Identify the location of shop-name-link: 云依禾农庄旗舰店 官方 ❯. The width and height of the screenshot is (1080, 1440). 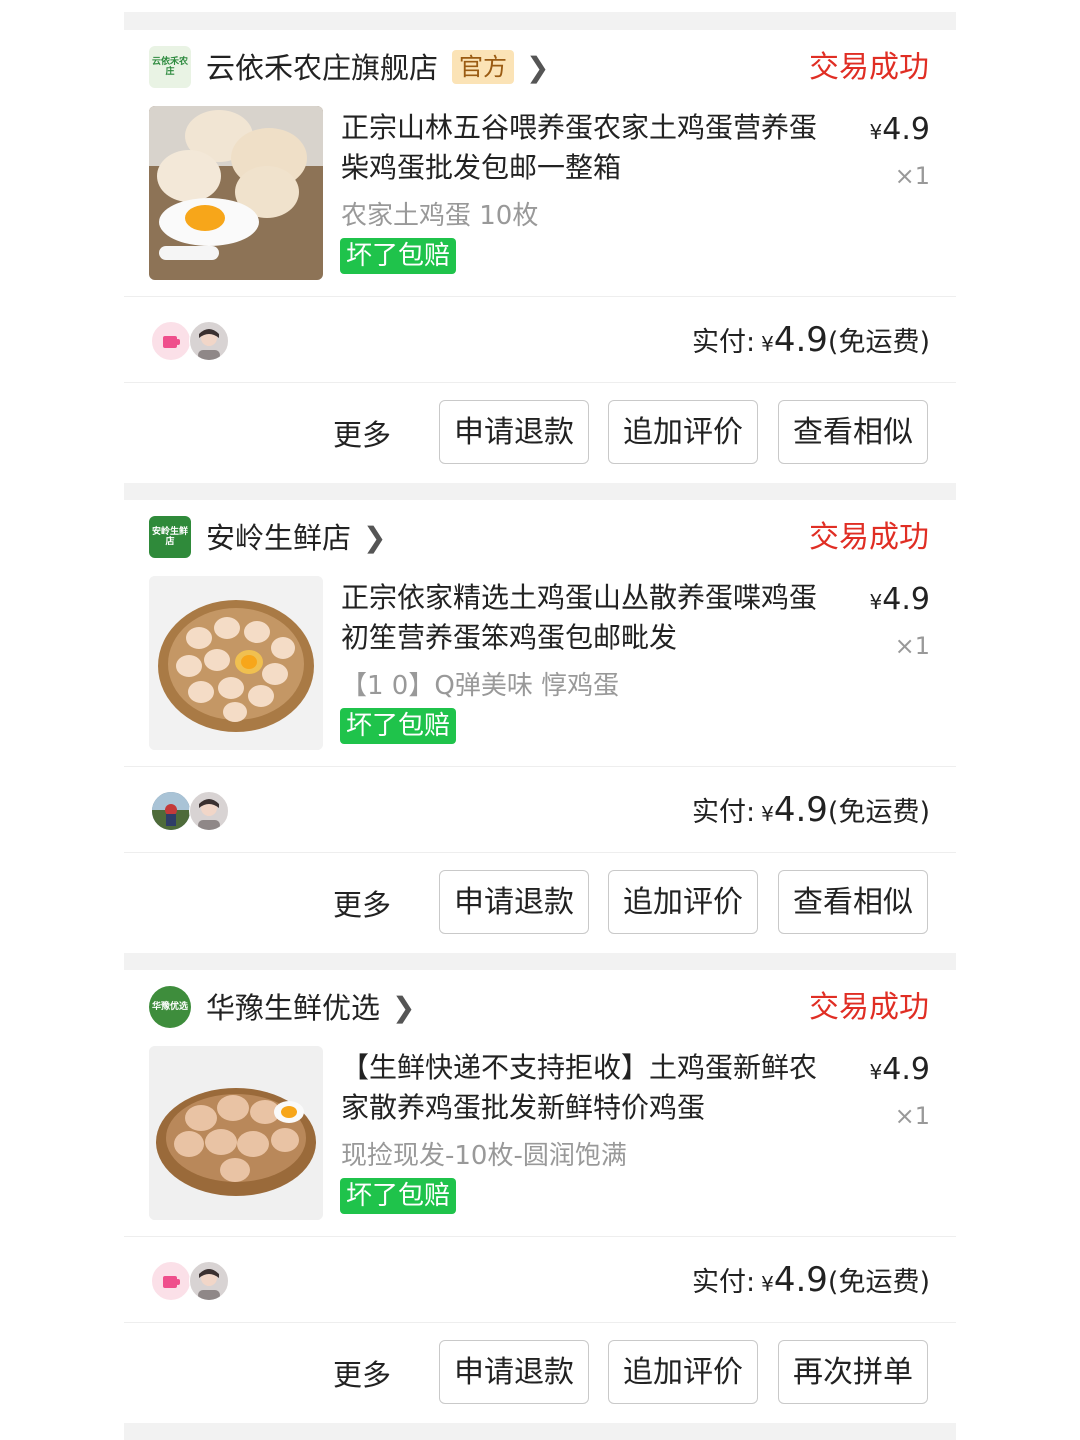
(377, 68).